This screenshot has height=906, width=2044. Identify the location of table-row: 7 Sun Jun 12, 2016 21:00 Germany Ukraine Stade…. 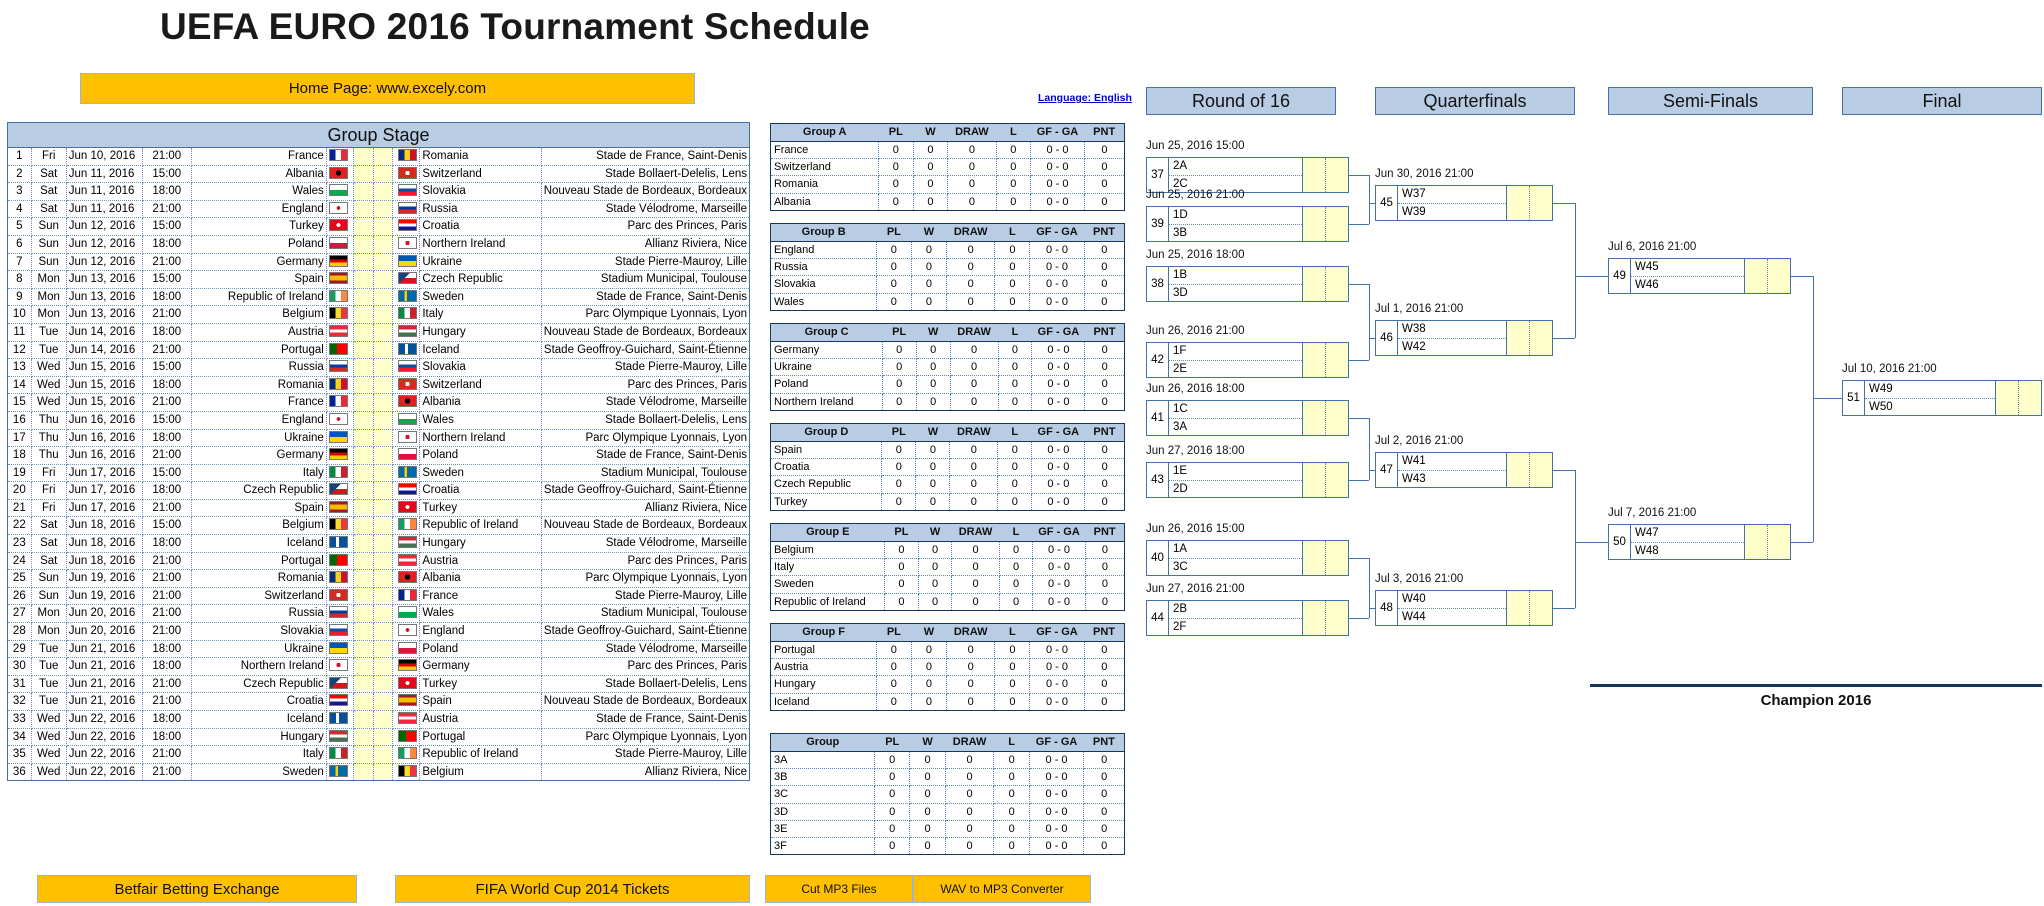
(379, 262).